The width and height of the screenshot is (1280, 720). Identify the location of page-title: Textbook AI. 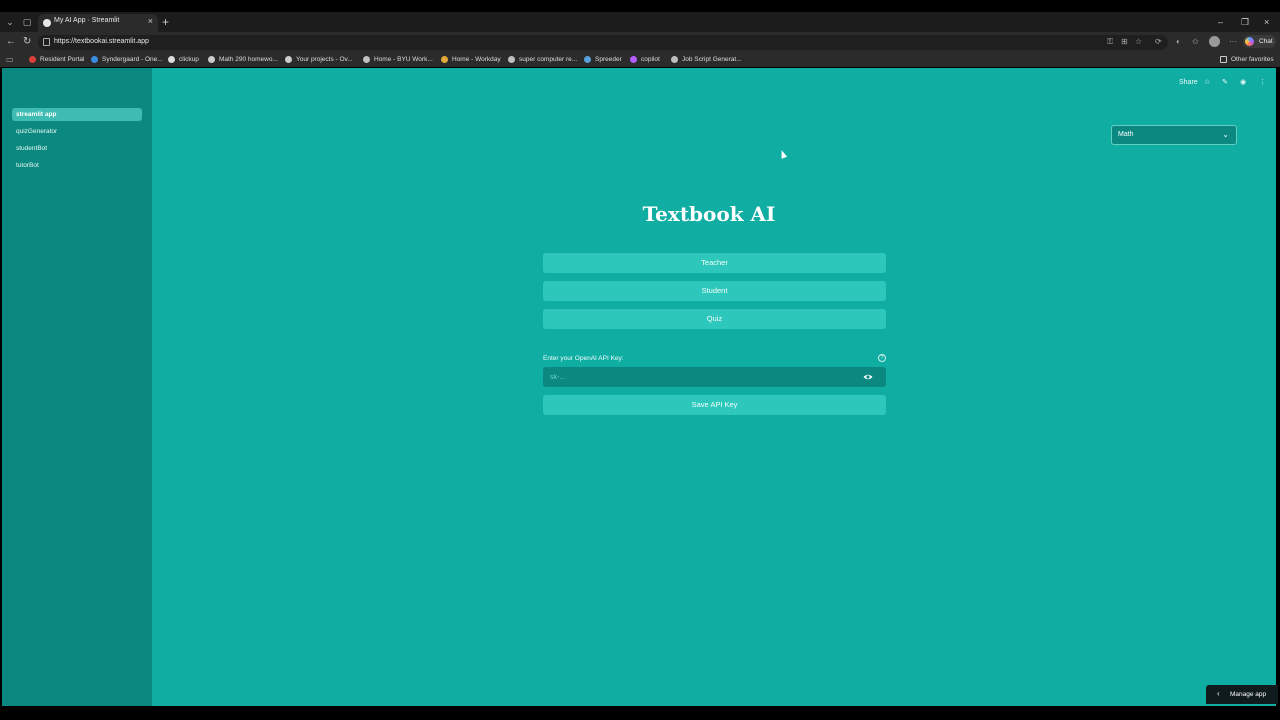
(709, 214).